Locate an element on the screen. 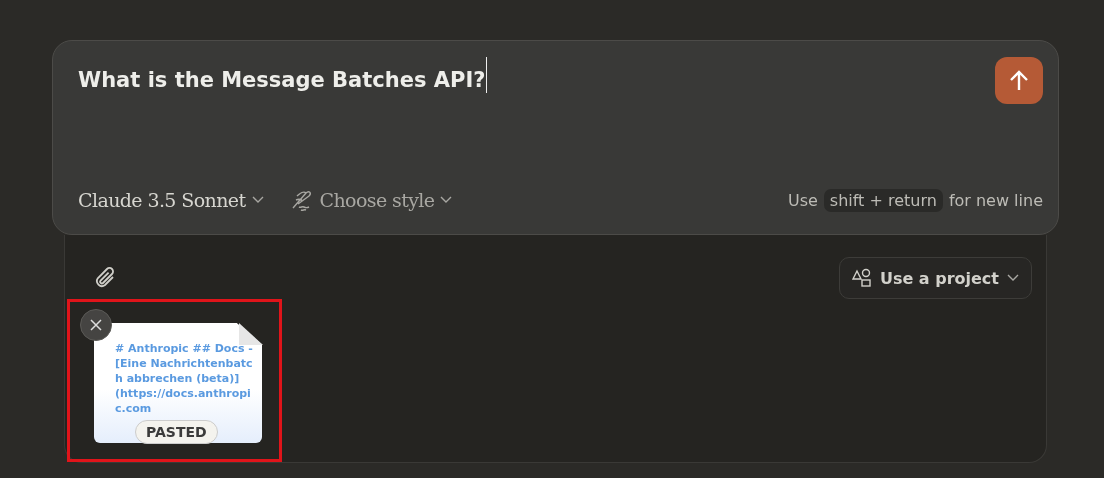 The width and height of the screenshot is (1104, 478). close-button is located at coordinates (96, 325).